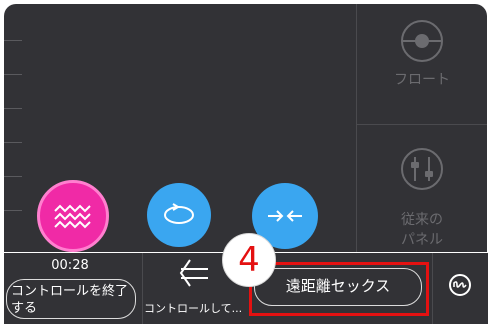 This screenshot has height=324, width=488. I want to click on signal-wave-icon, so click(460, 285).